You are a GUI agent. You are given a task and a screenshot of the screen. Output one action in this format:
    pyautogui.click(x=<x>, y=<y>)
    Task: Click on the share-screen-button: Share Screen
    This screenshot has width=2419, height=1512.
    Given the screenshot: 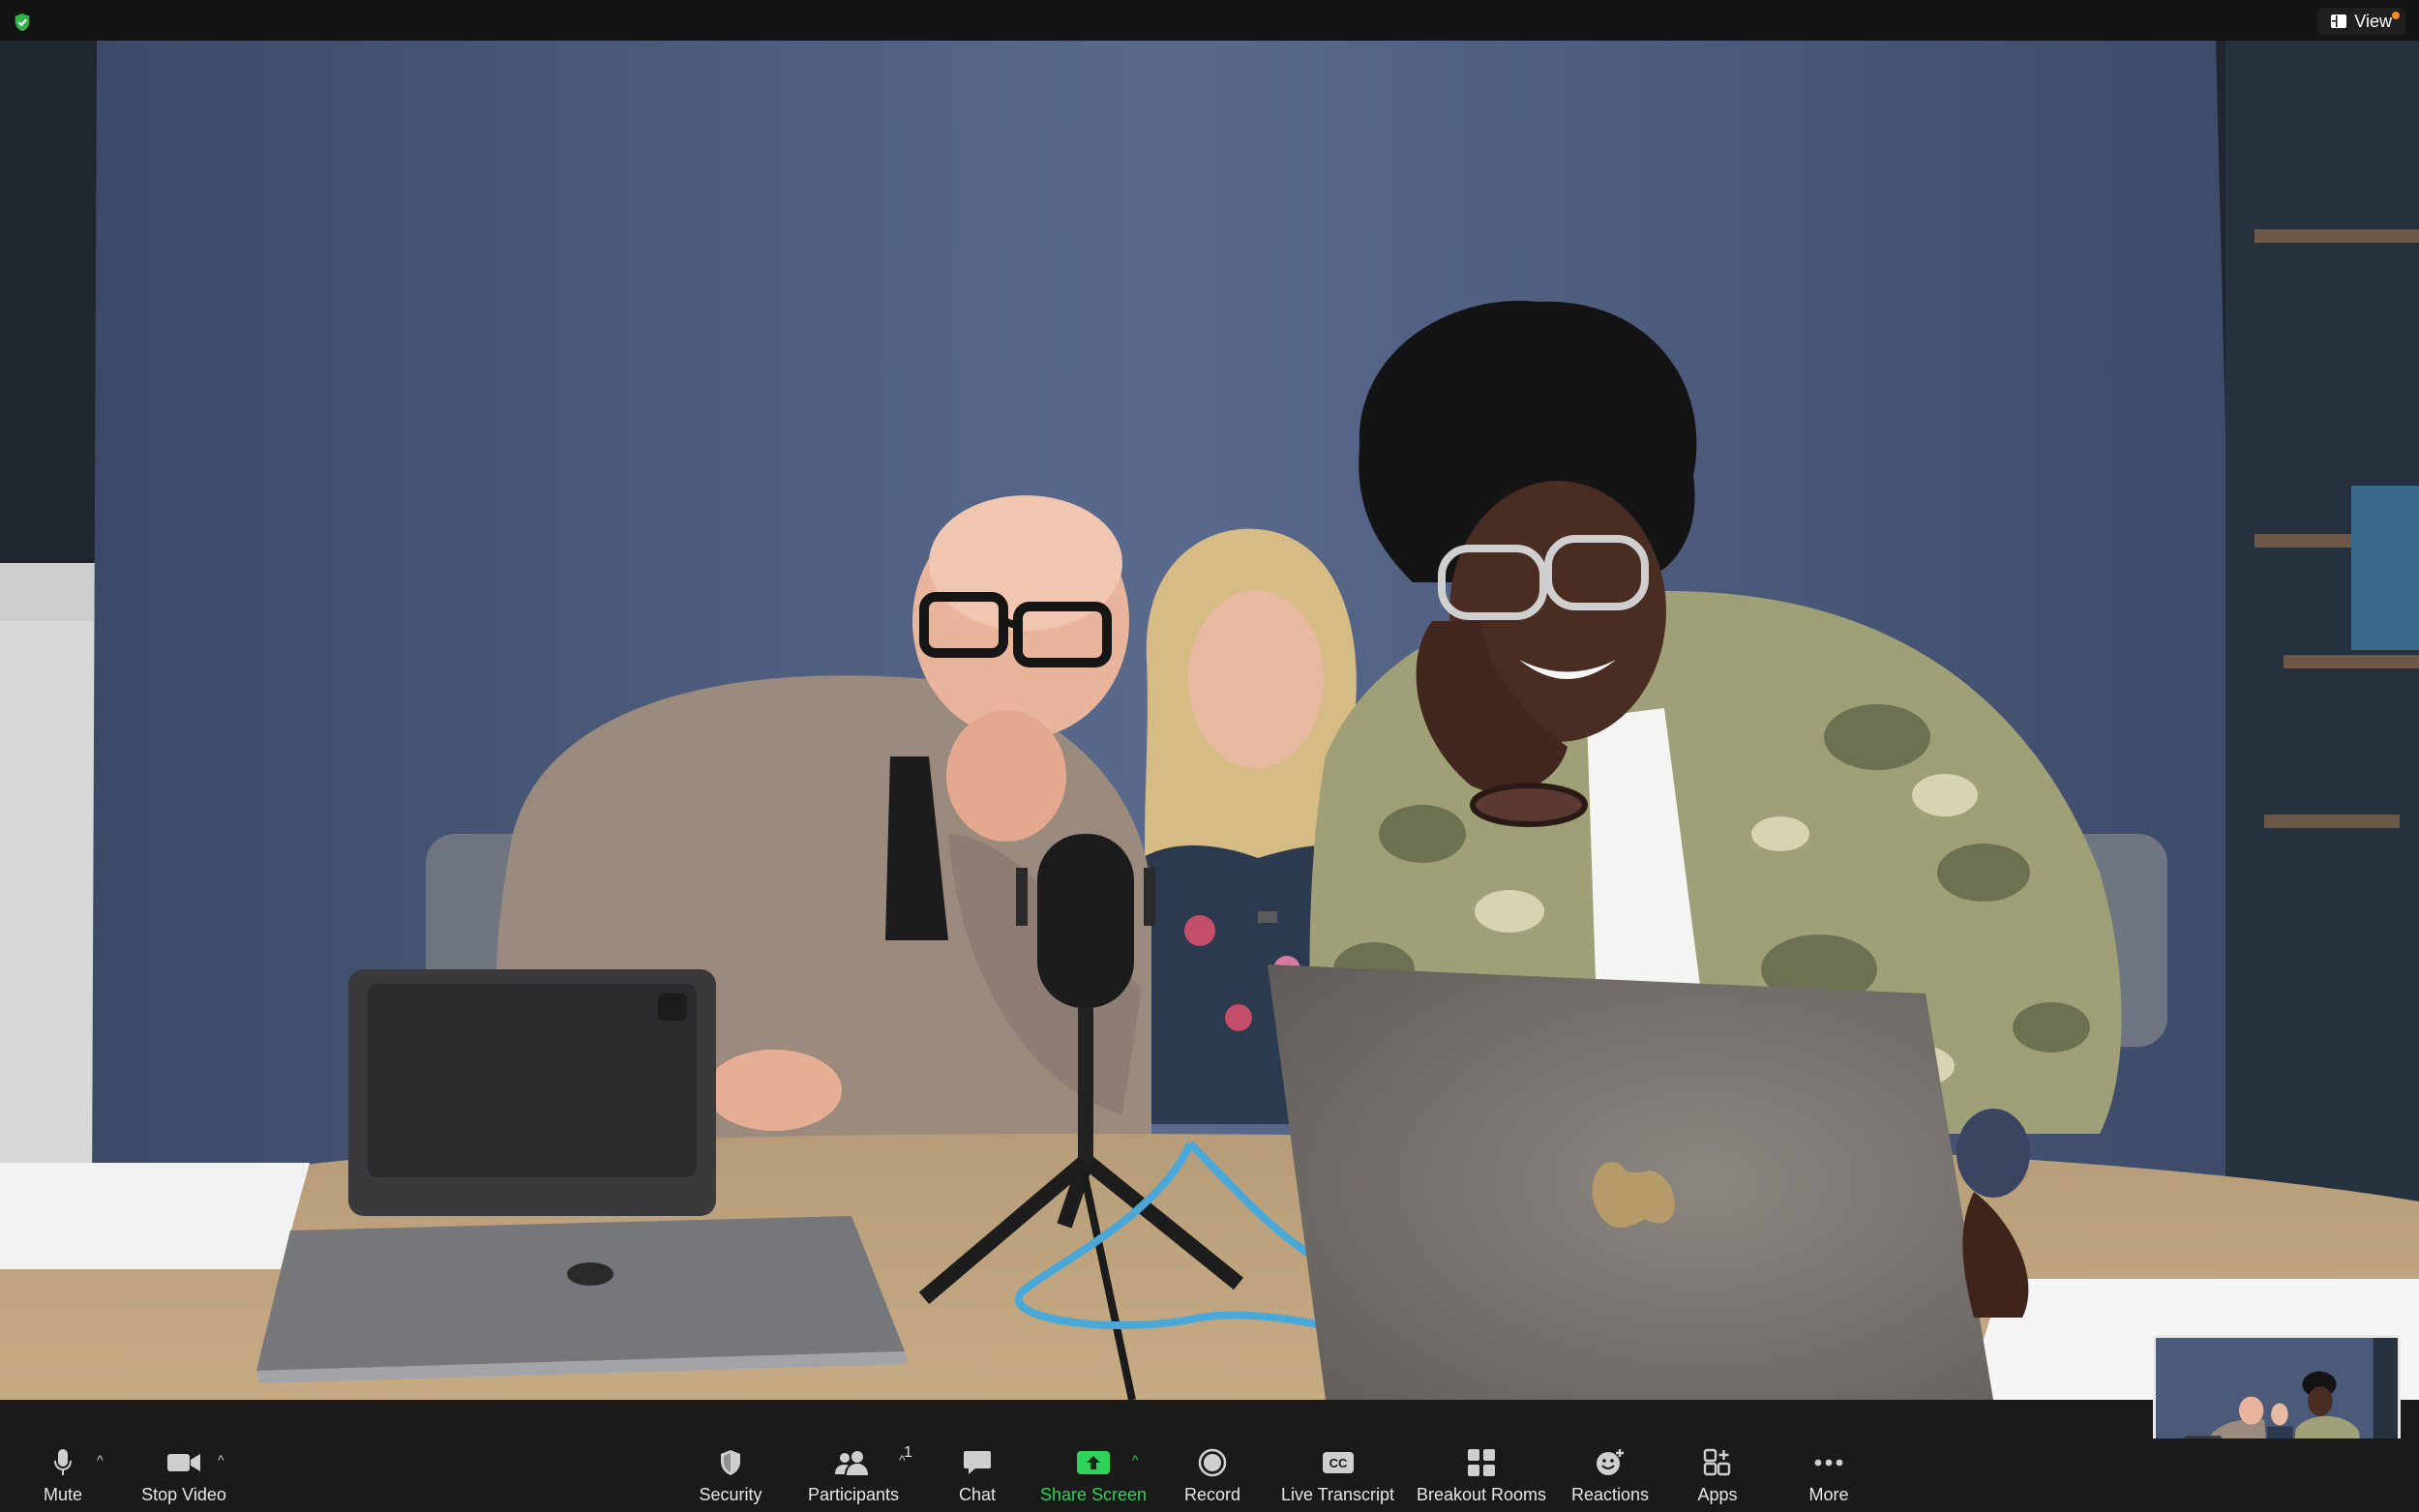 What is the action you would take?
    pyautogui.click(x=1093, y=1476)
    